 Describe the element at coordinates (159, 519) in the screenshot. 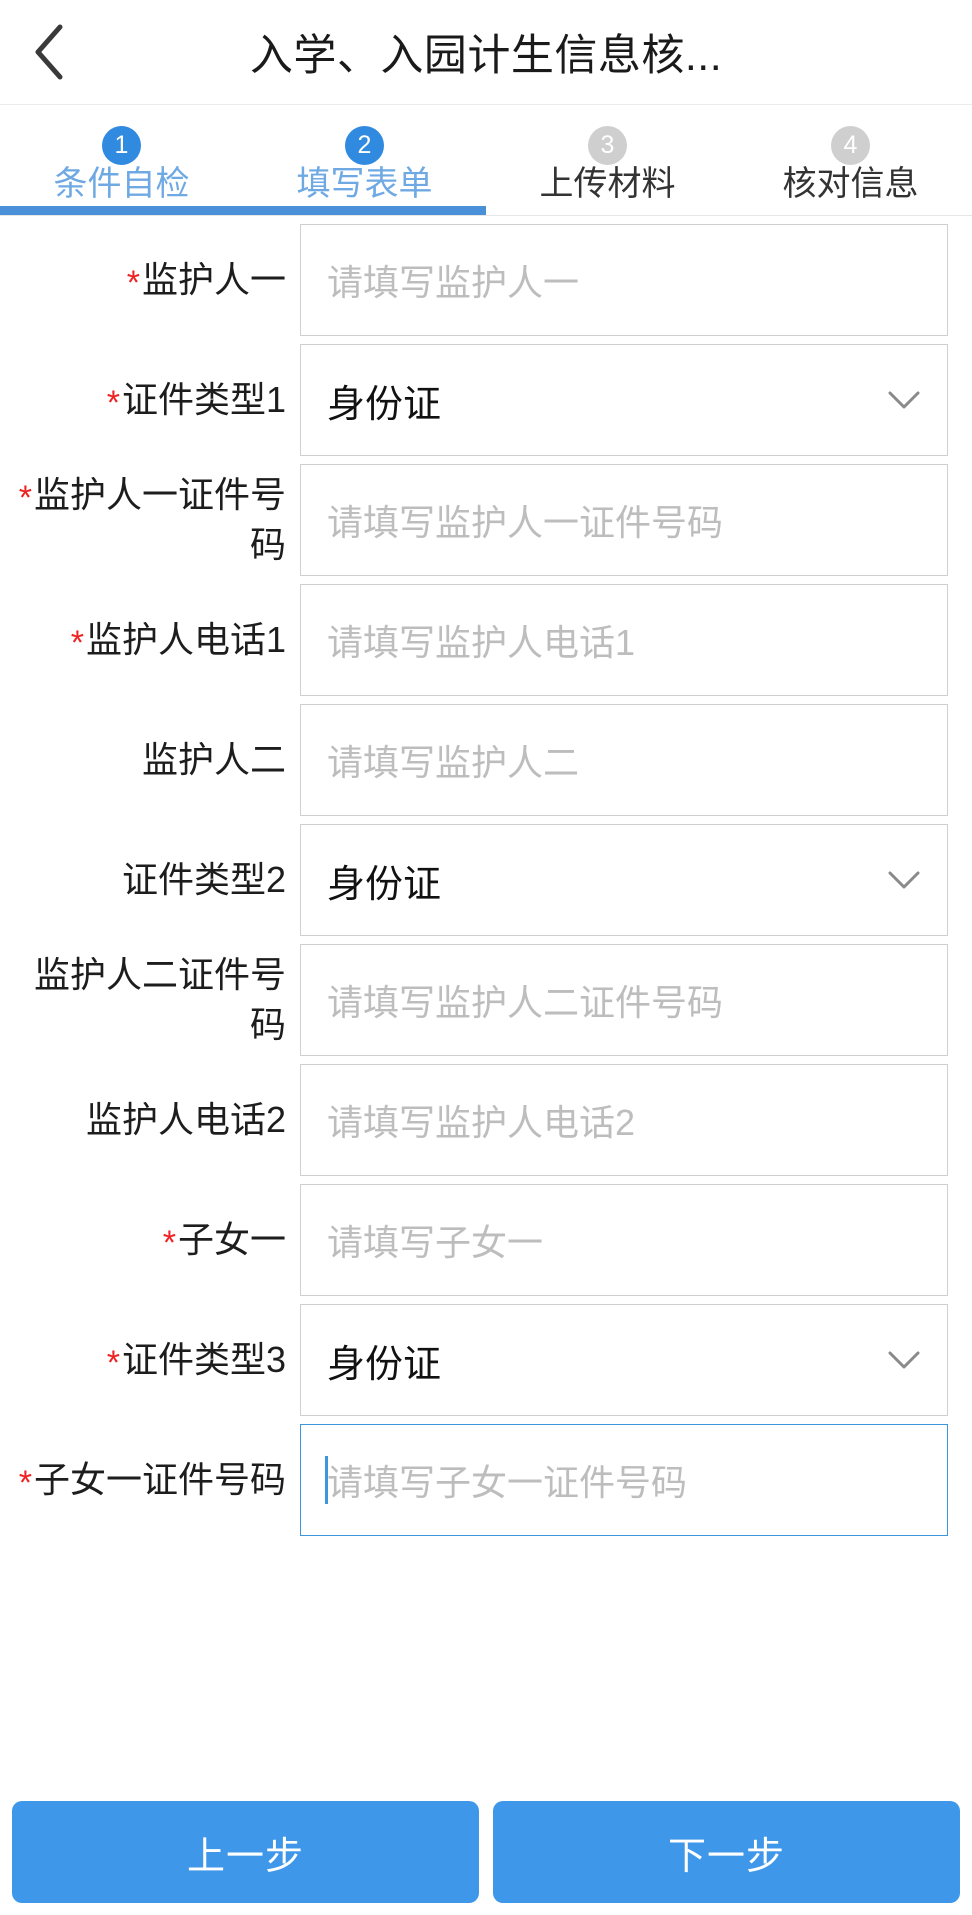

I see `field-label-text: 监护人一证件号码` at that location.